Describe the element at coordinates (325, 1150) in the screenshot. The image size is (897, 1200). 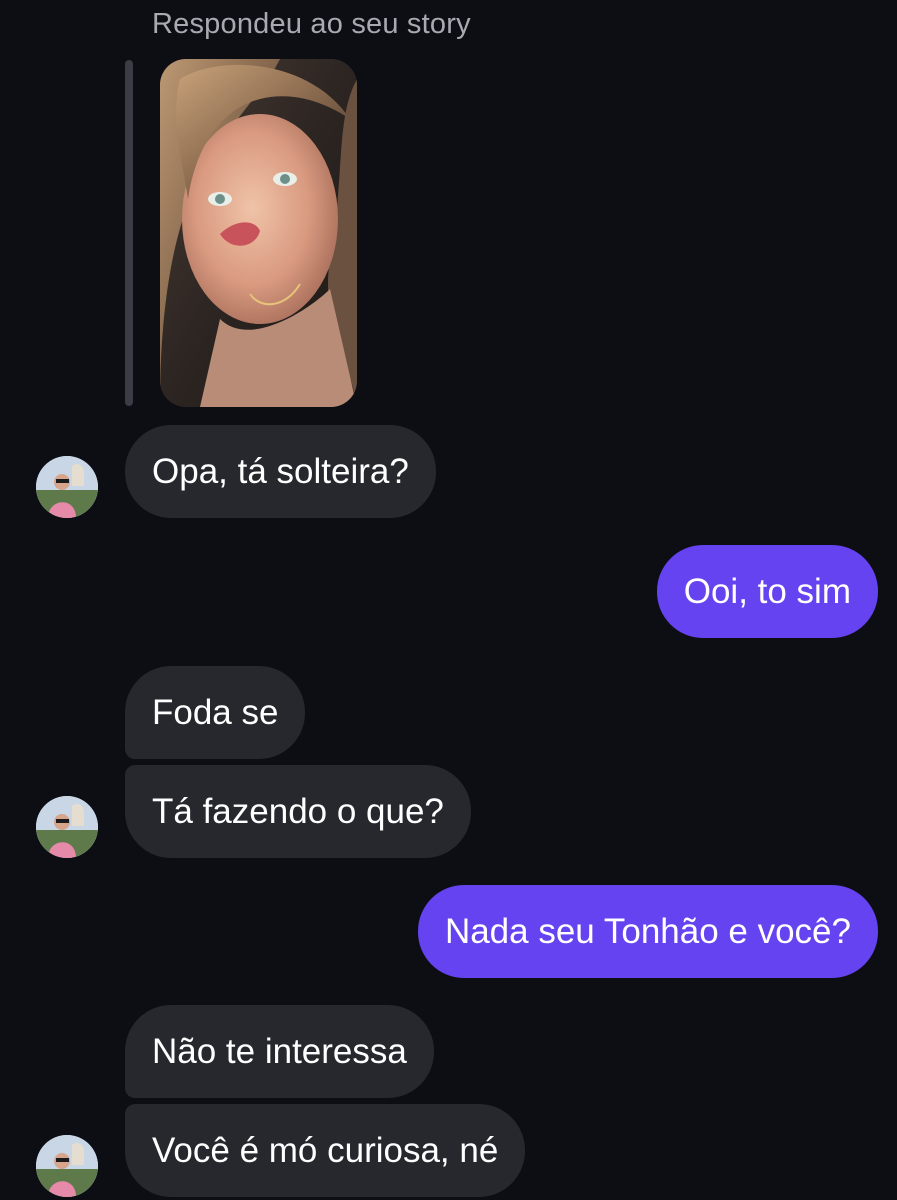
I see `incoming-message: Você é mó curiosa, né` at that location.